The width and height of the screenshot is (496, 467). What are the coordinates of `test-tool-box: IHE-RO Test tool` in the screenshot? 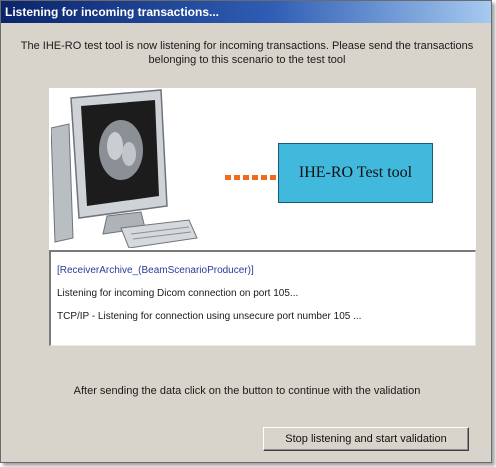 It's located at (355, 173).